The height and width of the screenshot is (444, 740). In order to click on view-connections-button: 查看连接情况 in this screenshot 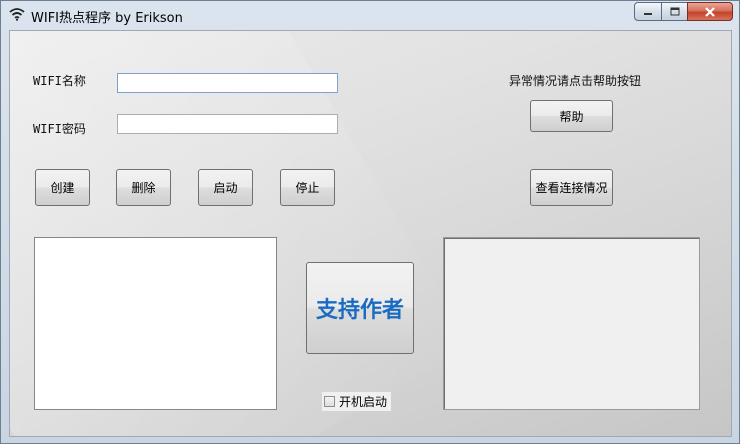, I will do `click(571, 187)`.